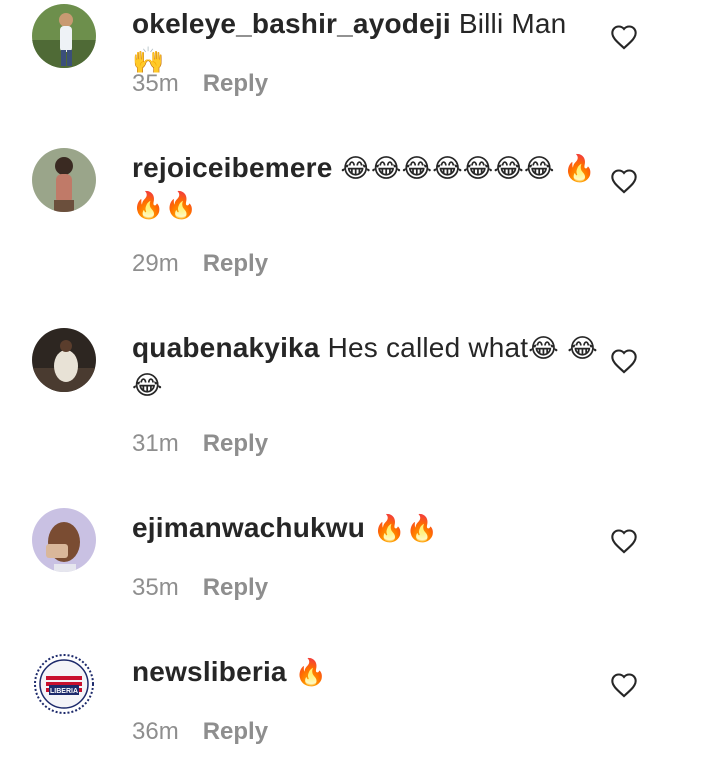 Image resolution: width=720 pixels, height=782 pixels. What do you see at coordinates (200, 264) in the screenshot?
I see `comment-meta: 29m Reply` at bounding box center [200, 264].